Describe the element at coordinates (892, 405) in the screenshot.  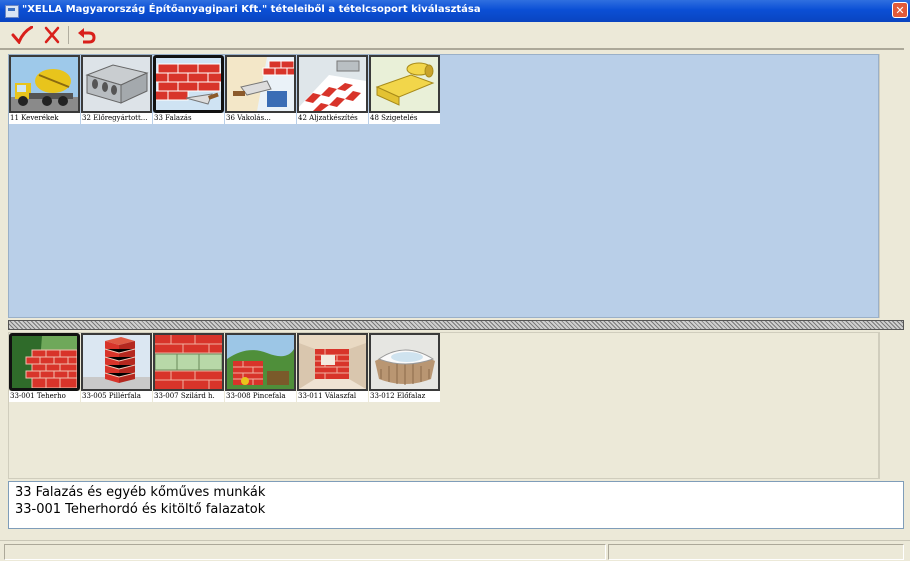
I see `subgroup-pane-side` at that location.